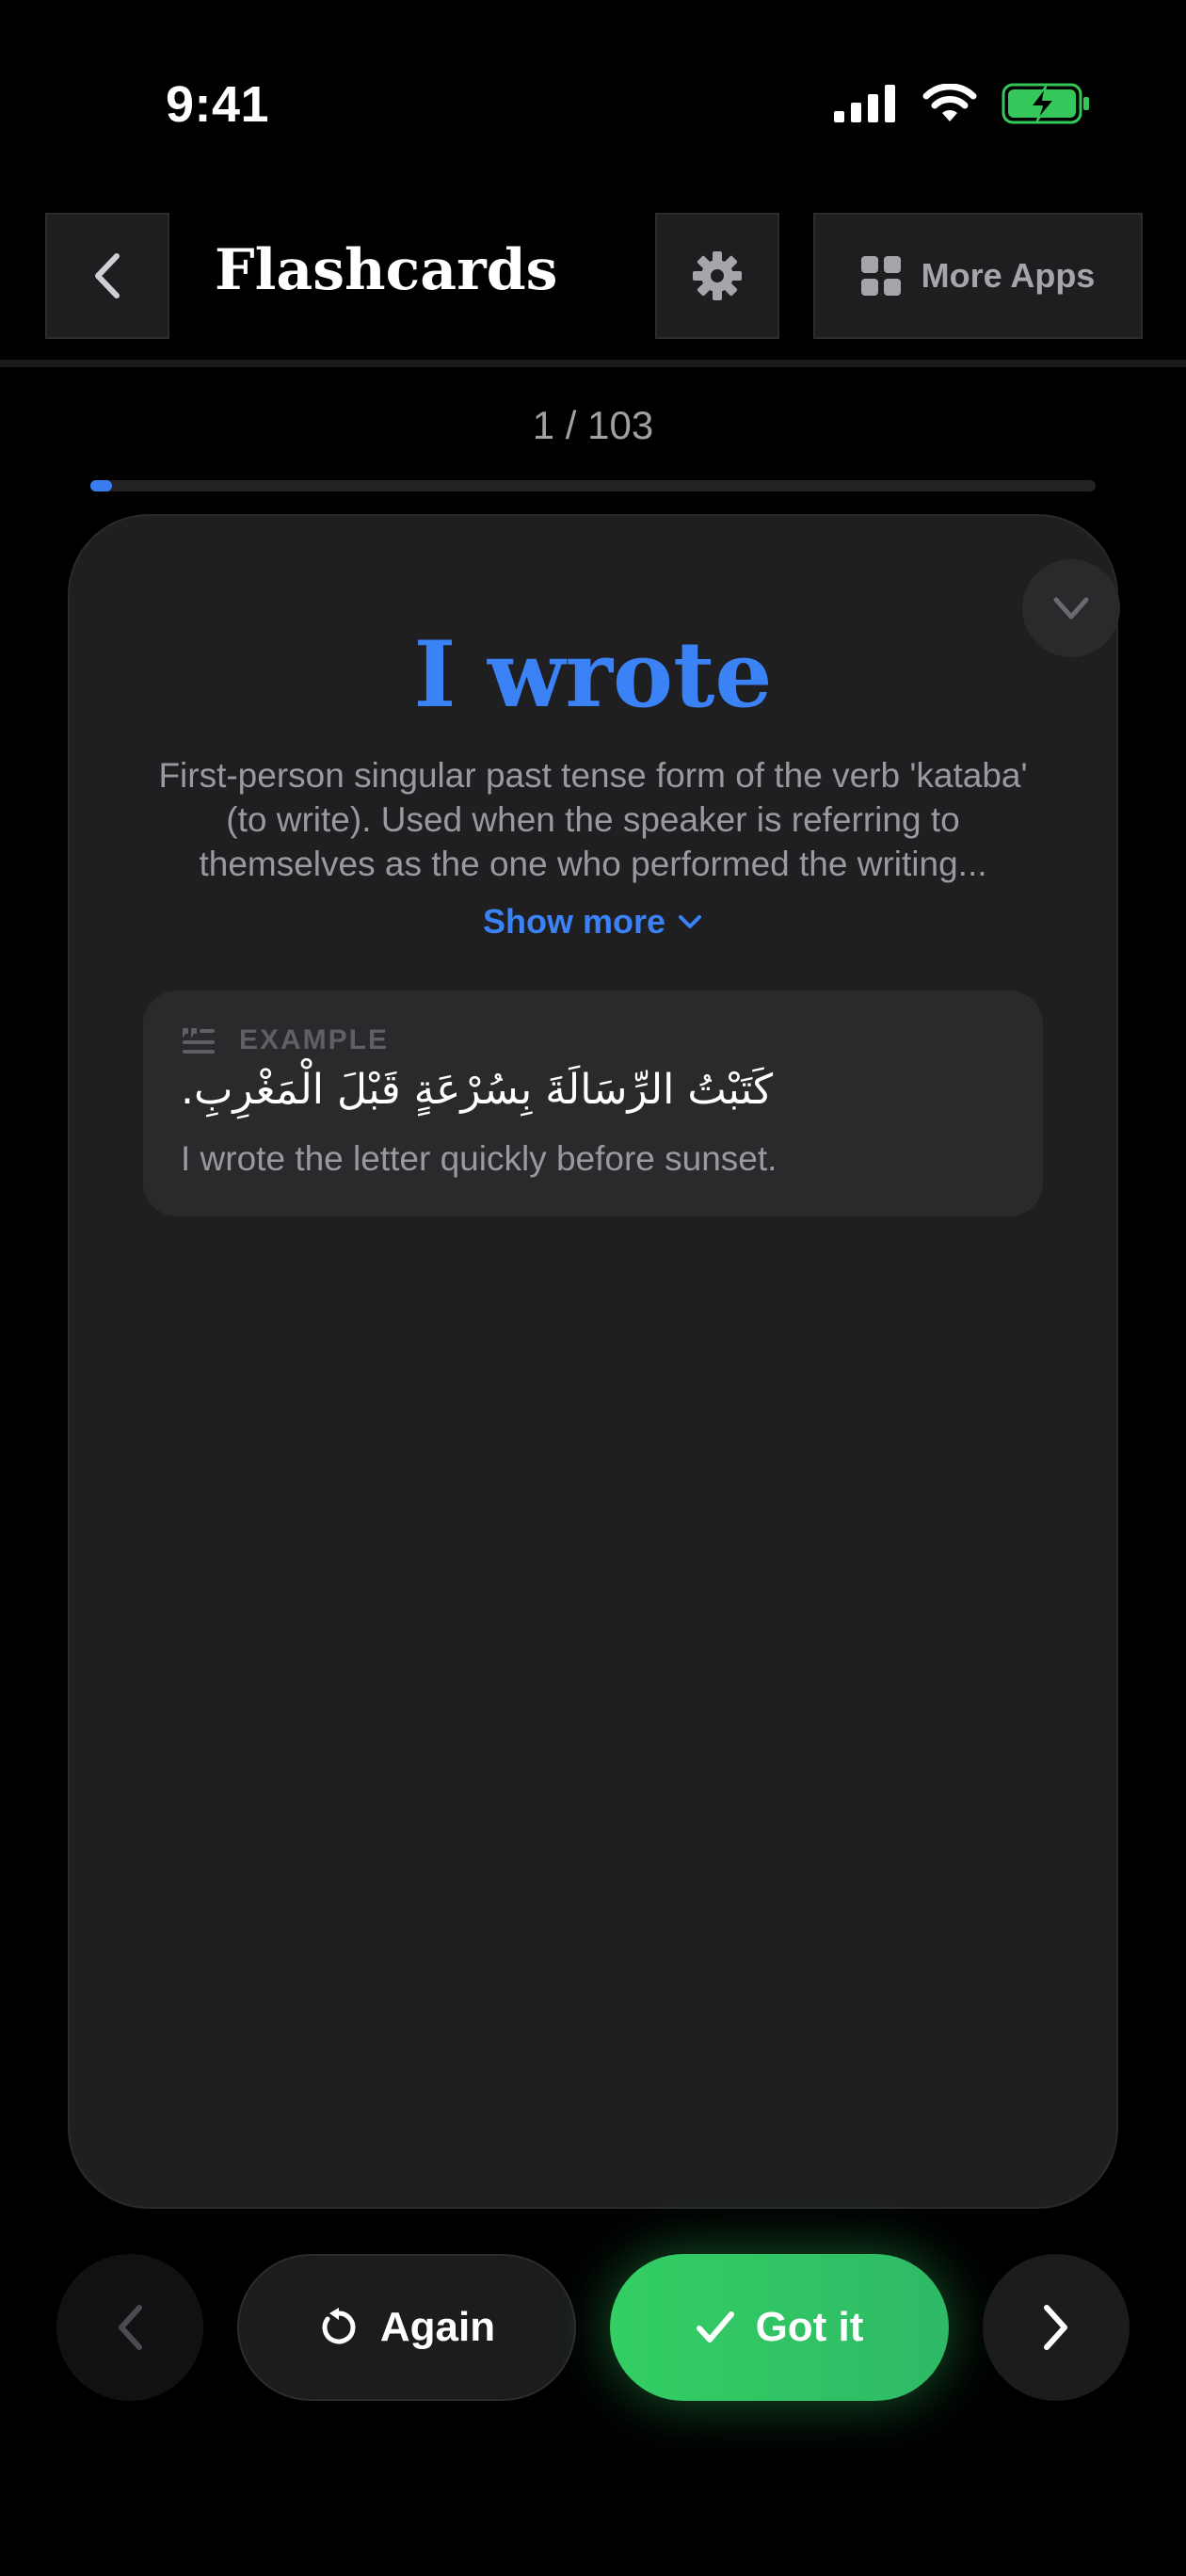 The height and width of the screenshot is (2576, 1186). I want to click on again-label: Again, so click(437, 2327).